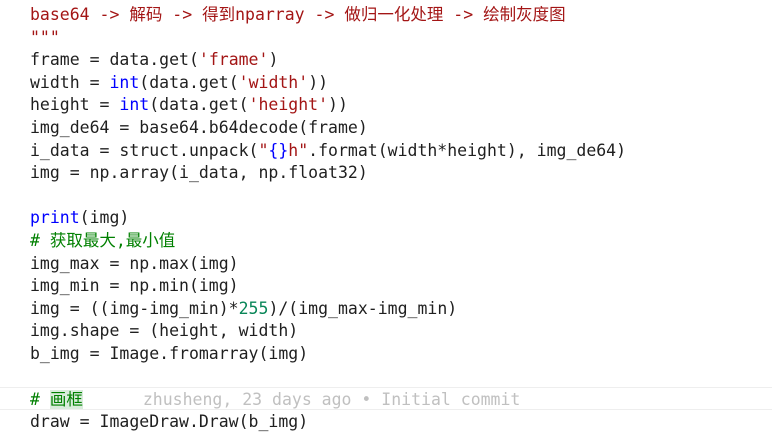  What do you see at coordinates (134, 308) in the screenshot?
I see `code-token: img = ((img-img_min)*` at bounding box center [134, 308].